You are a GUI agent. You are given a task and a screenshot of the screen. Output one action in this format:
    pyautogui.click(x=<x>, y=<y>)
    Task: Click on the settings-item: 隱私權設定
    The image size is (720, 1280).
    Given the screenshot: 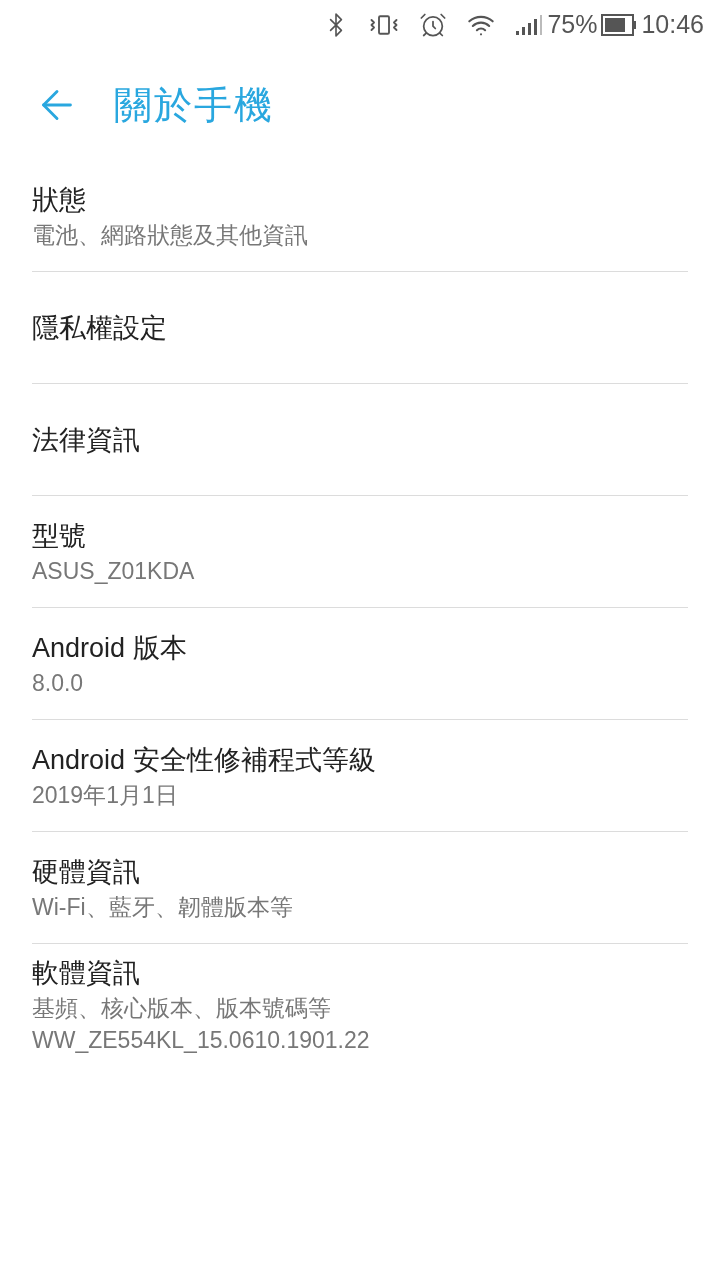 What is the action you would take?
    pyautogui.click(x=360, y=328)
    